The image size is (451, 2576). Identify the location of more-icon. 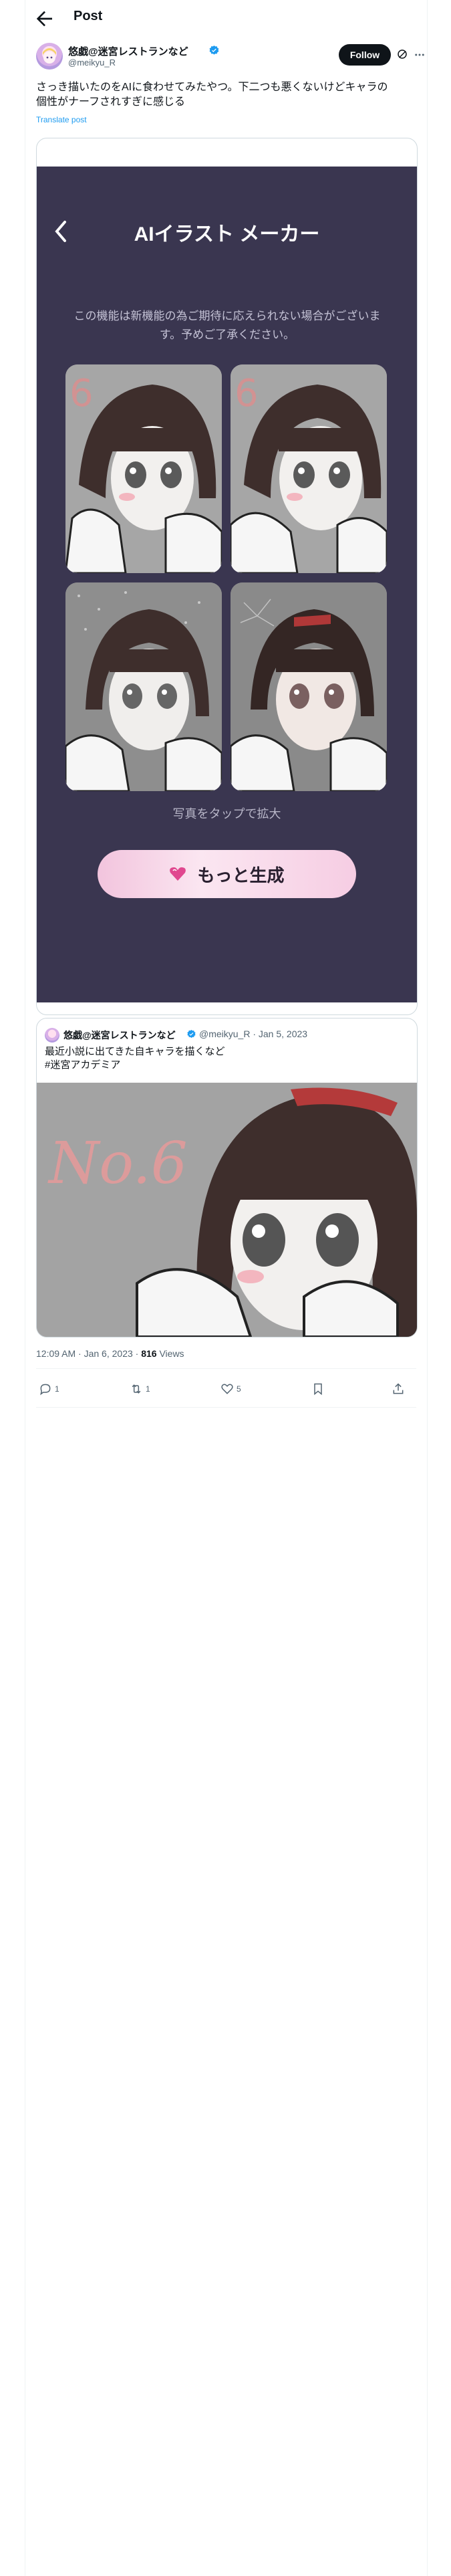
(420, 55).